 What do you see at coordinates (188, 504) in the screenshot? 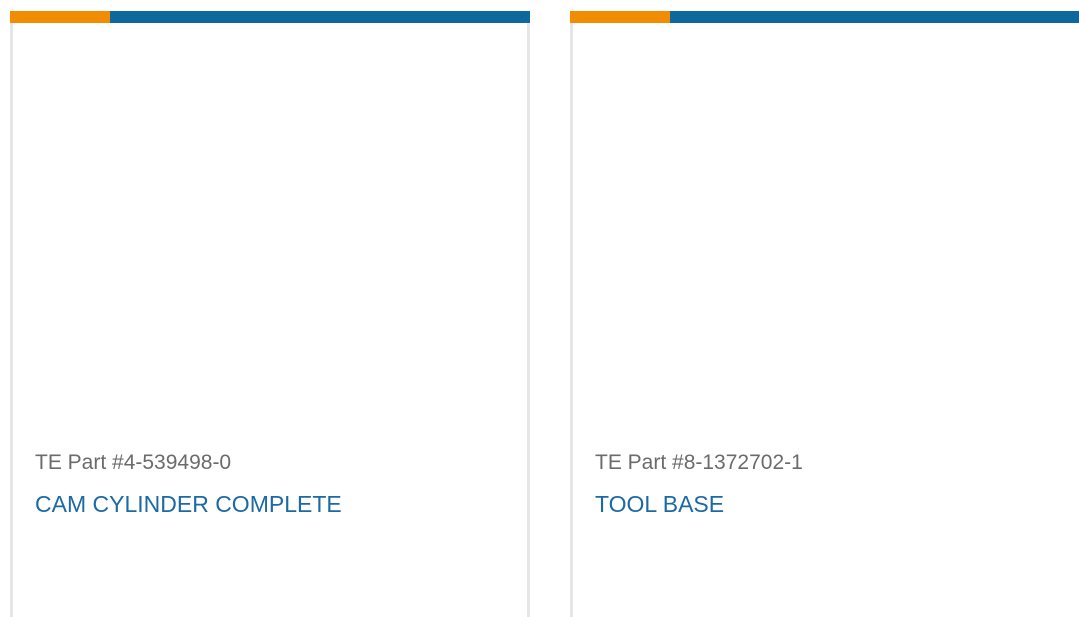
I see `product-name-link: CAM CYLINDER COMPLETE` at bounding box center [188, 504].